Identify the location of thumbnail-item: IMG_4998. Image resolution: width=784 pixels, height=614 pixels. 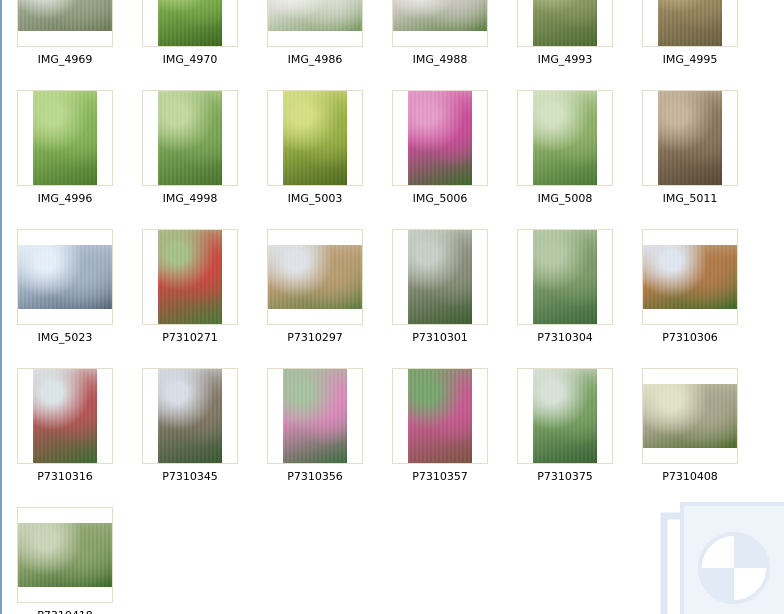
(190, 155).